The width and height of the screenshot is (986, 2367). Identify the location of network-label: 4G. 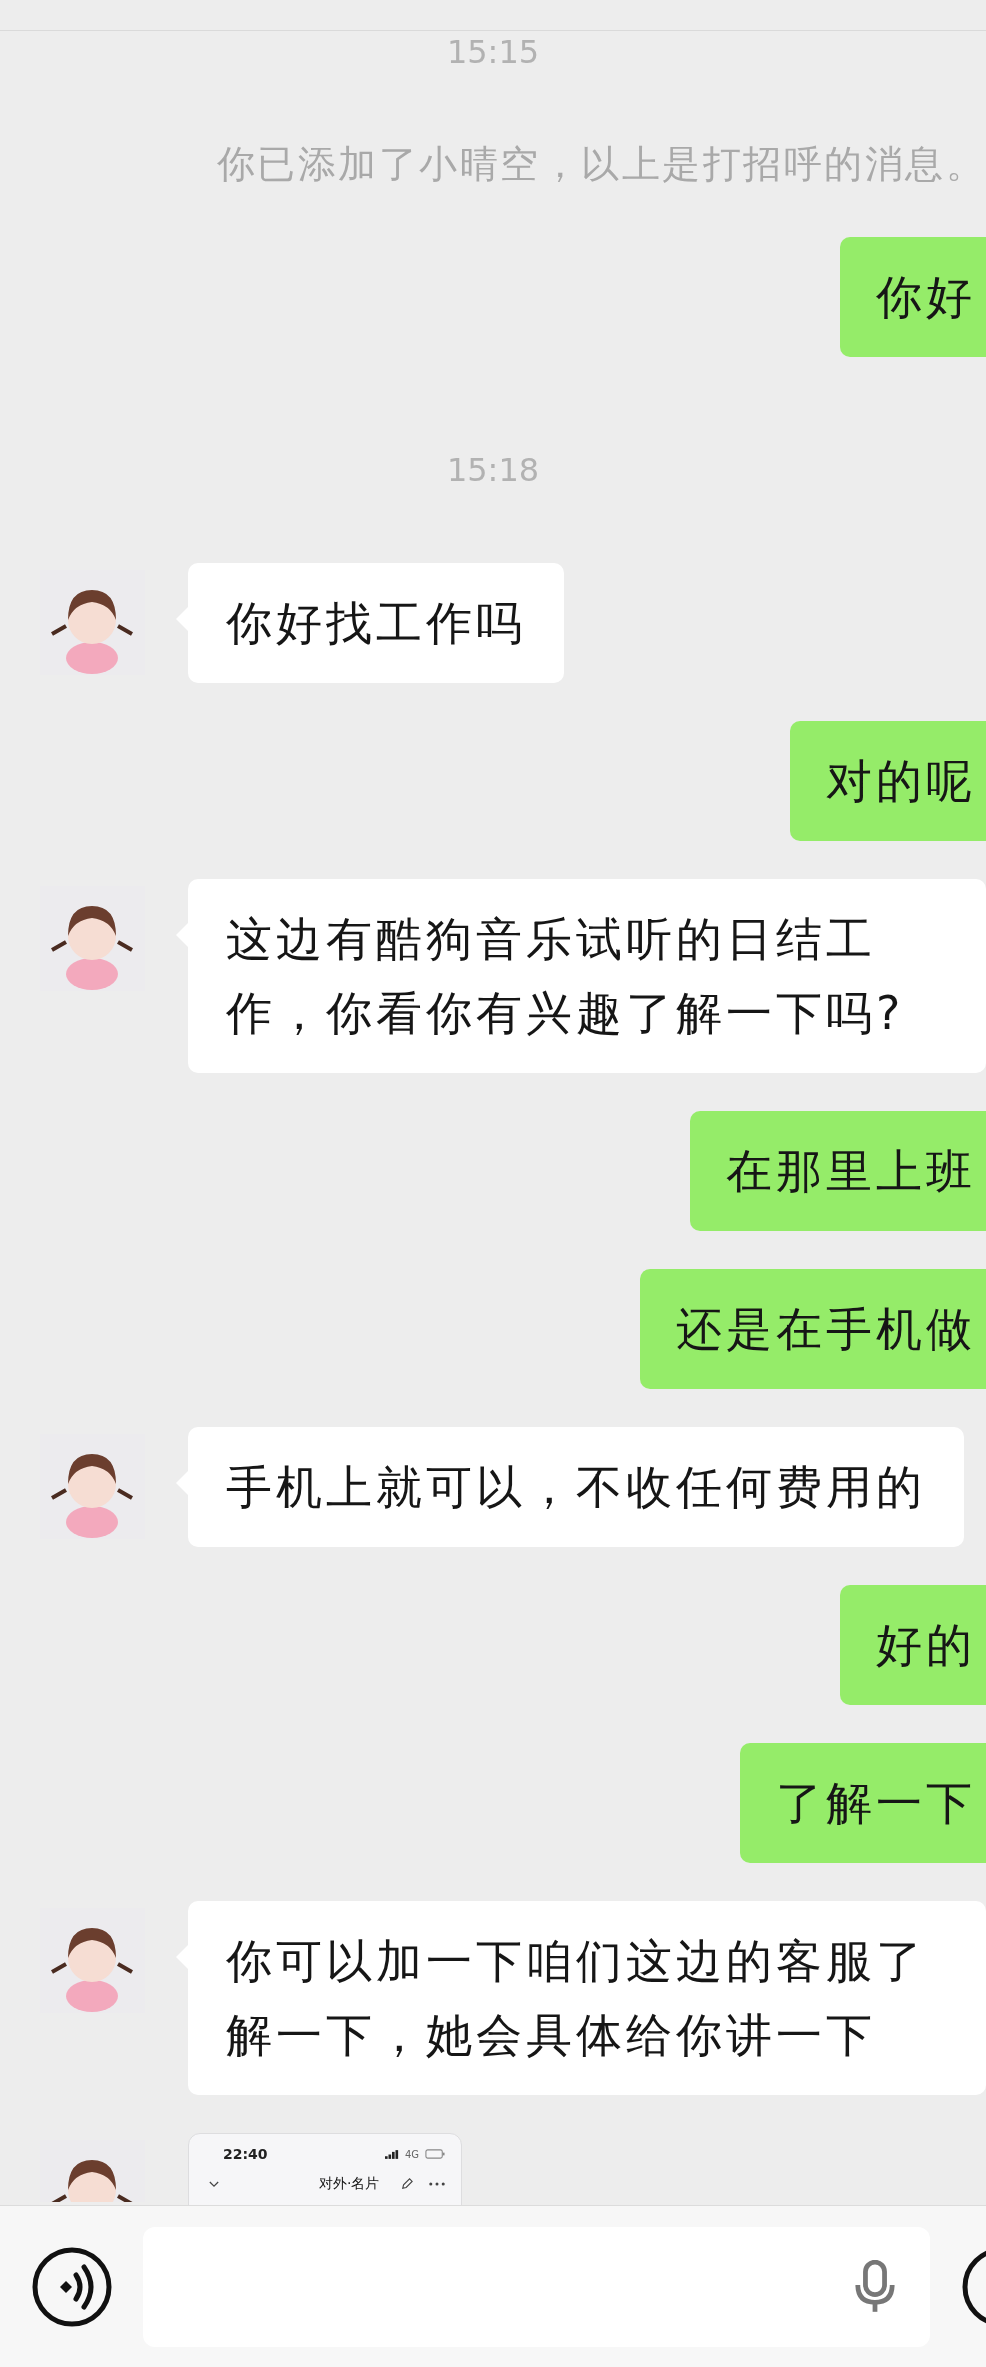
(411, 2154).